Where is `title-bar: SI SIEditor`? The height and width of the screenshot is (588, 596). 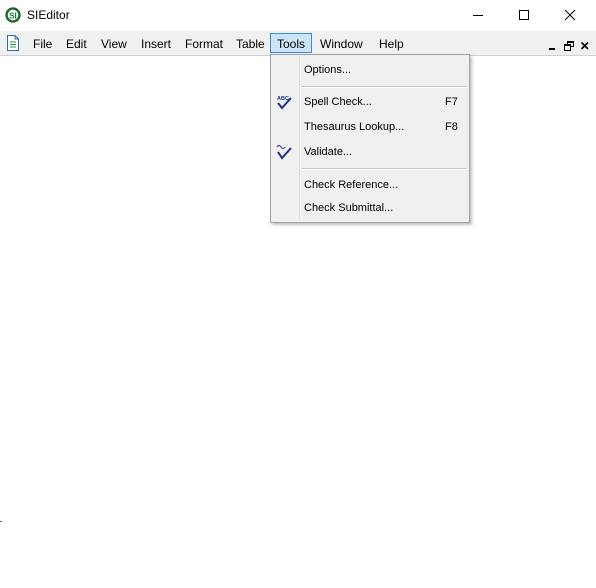
title-bar: SI SIEditor is located at coordinates (298, 15).